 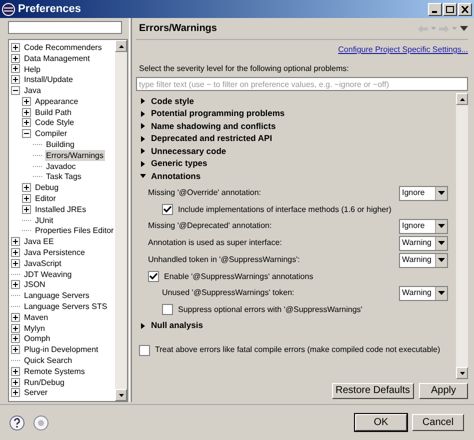 I want to click on minimize-button, so click(x=435, y=9).